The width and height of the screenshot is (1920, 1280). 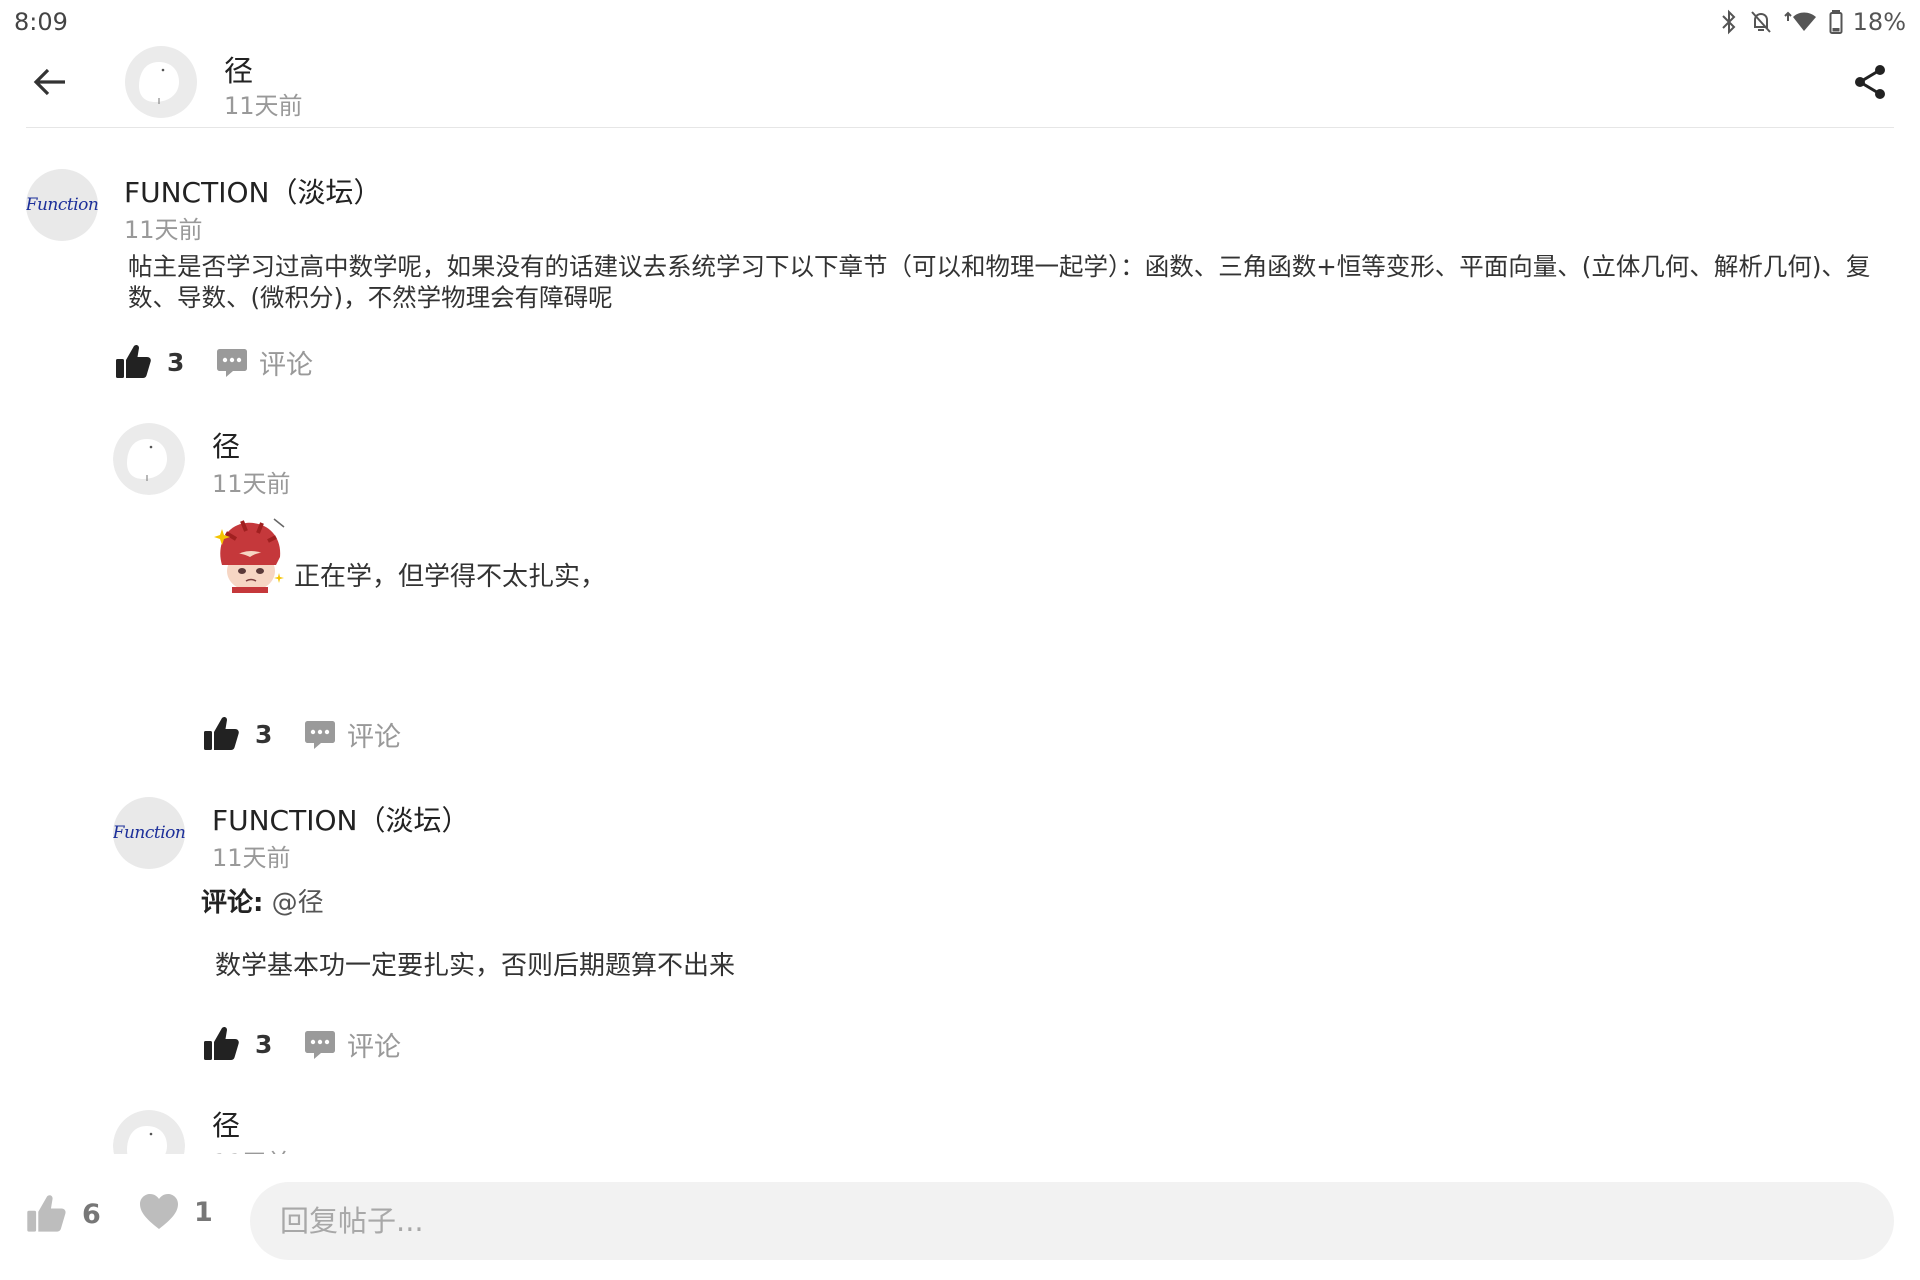 I want to click on status-bar: 8:09 18%, so click(x=960, y=22).